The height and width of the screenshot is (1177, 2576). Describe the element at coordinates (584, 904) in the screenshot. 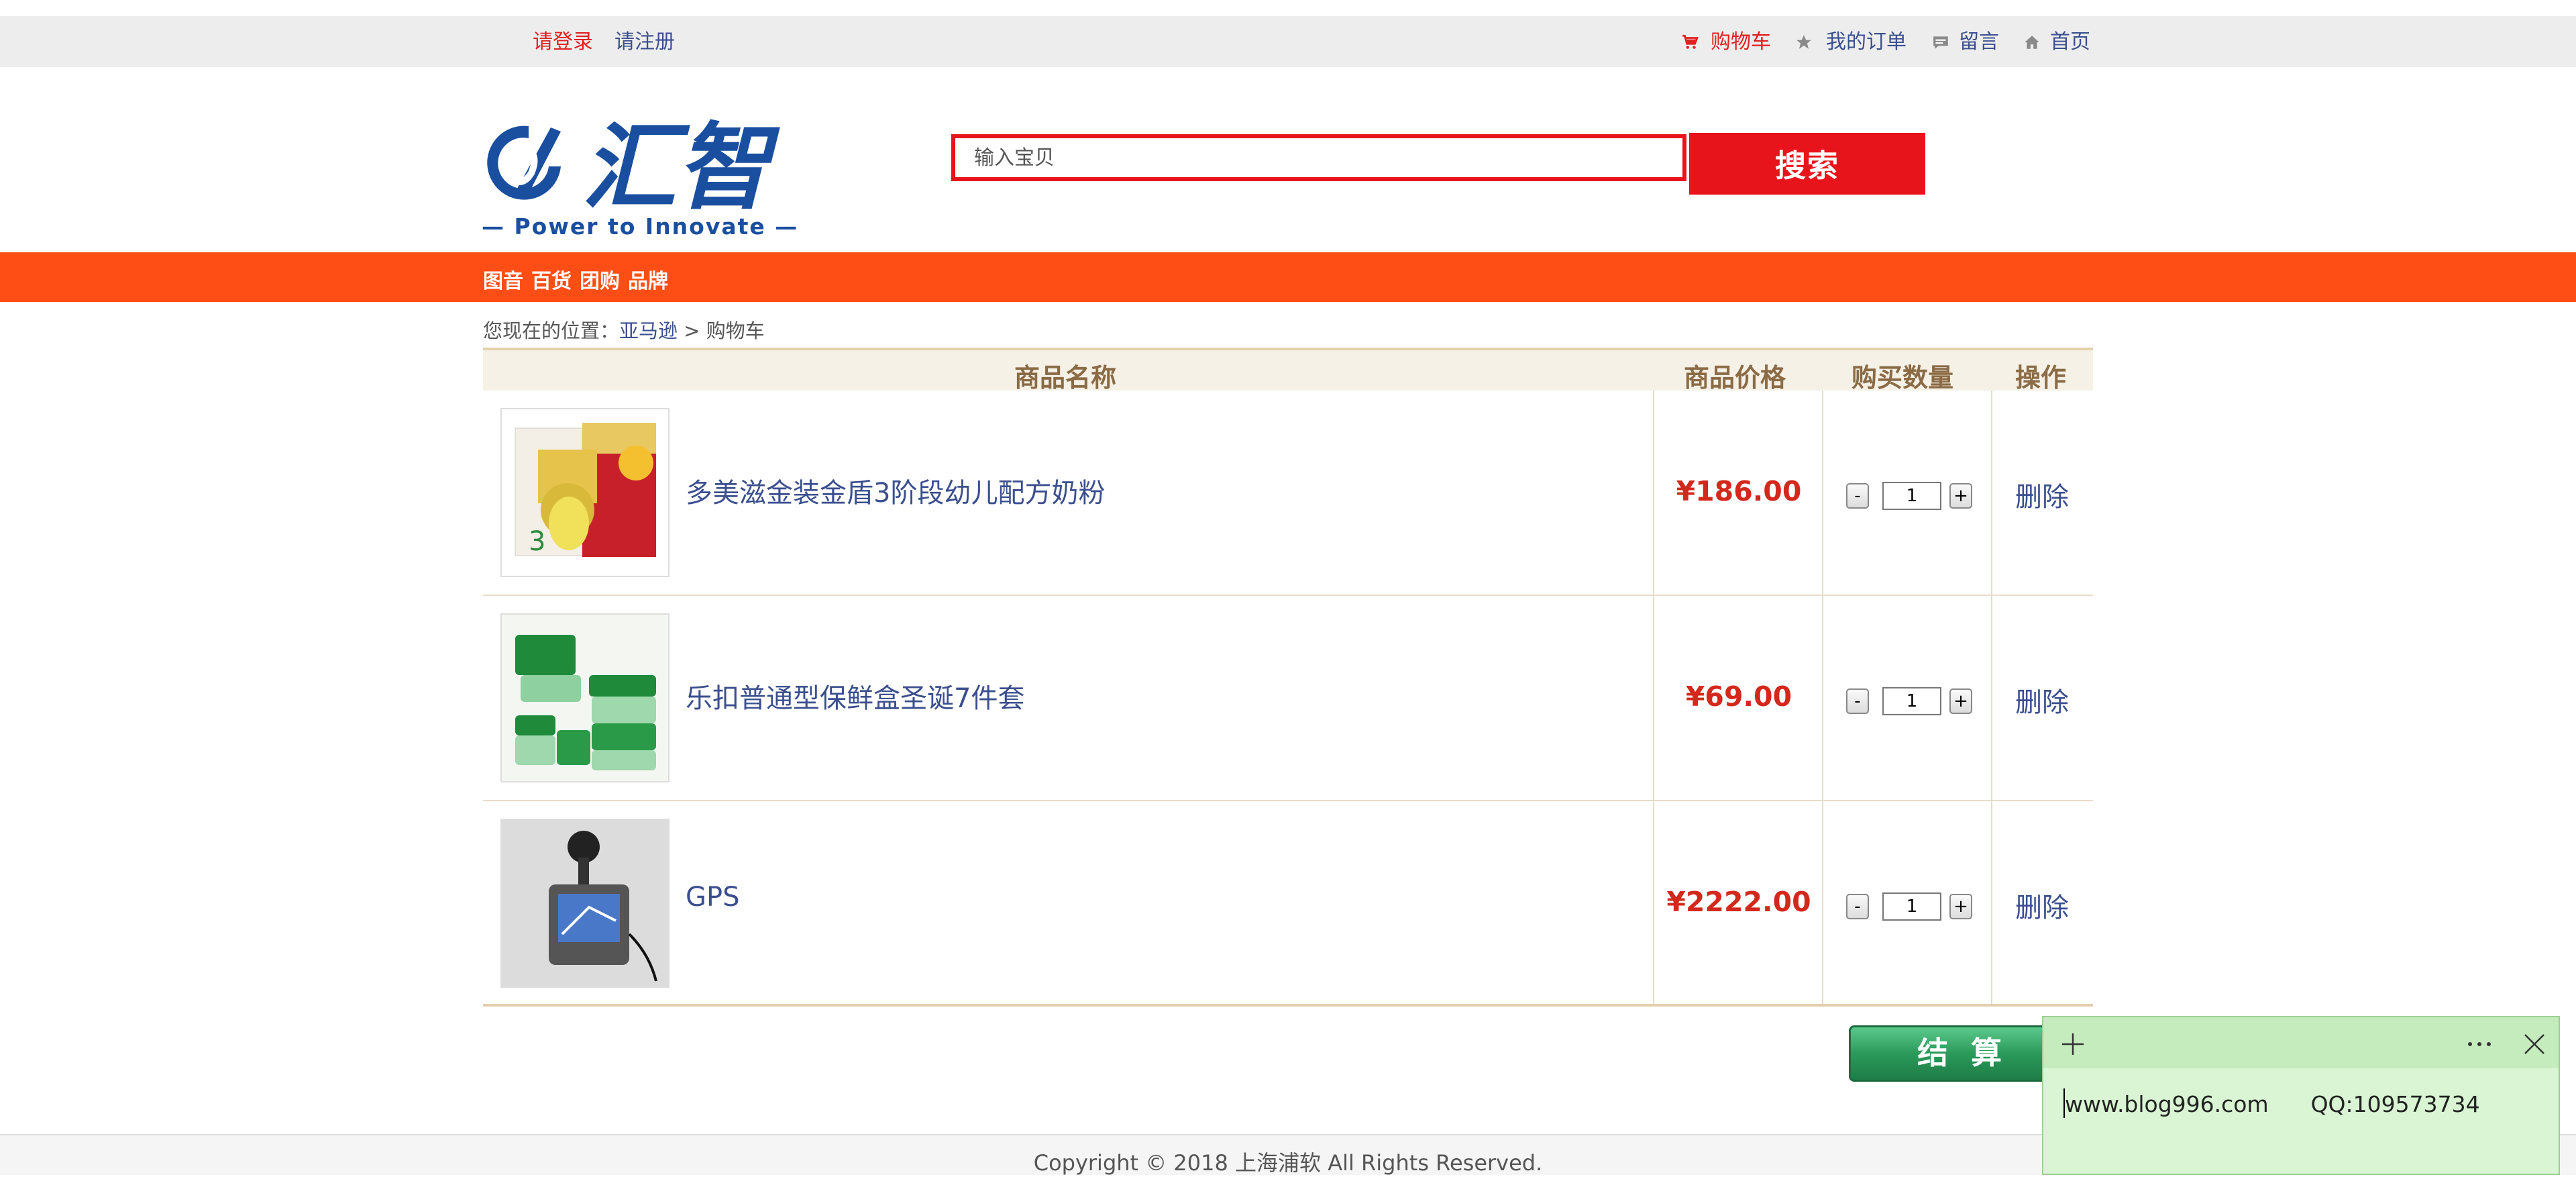

I see `product-image-gps` at that location.